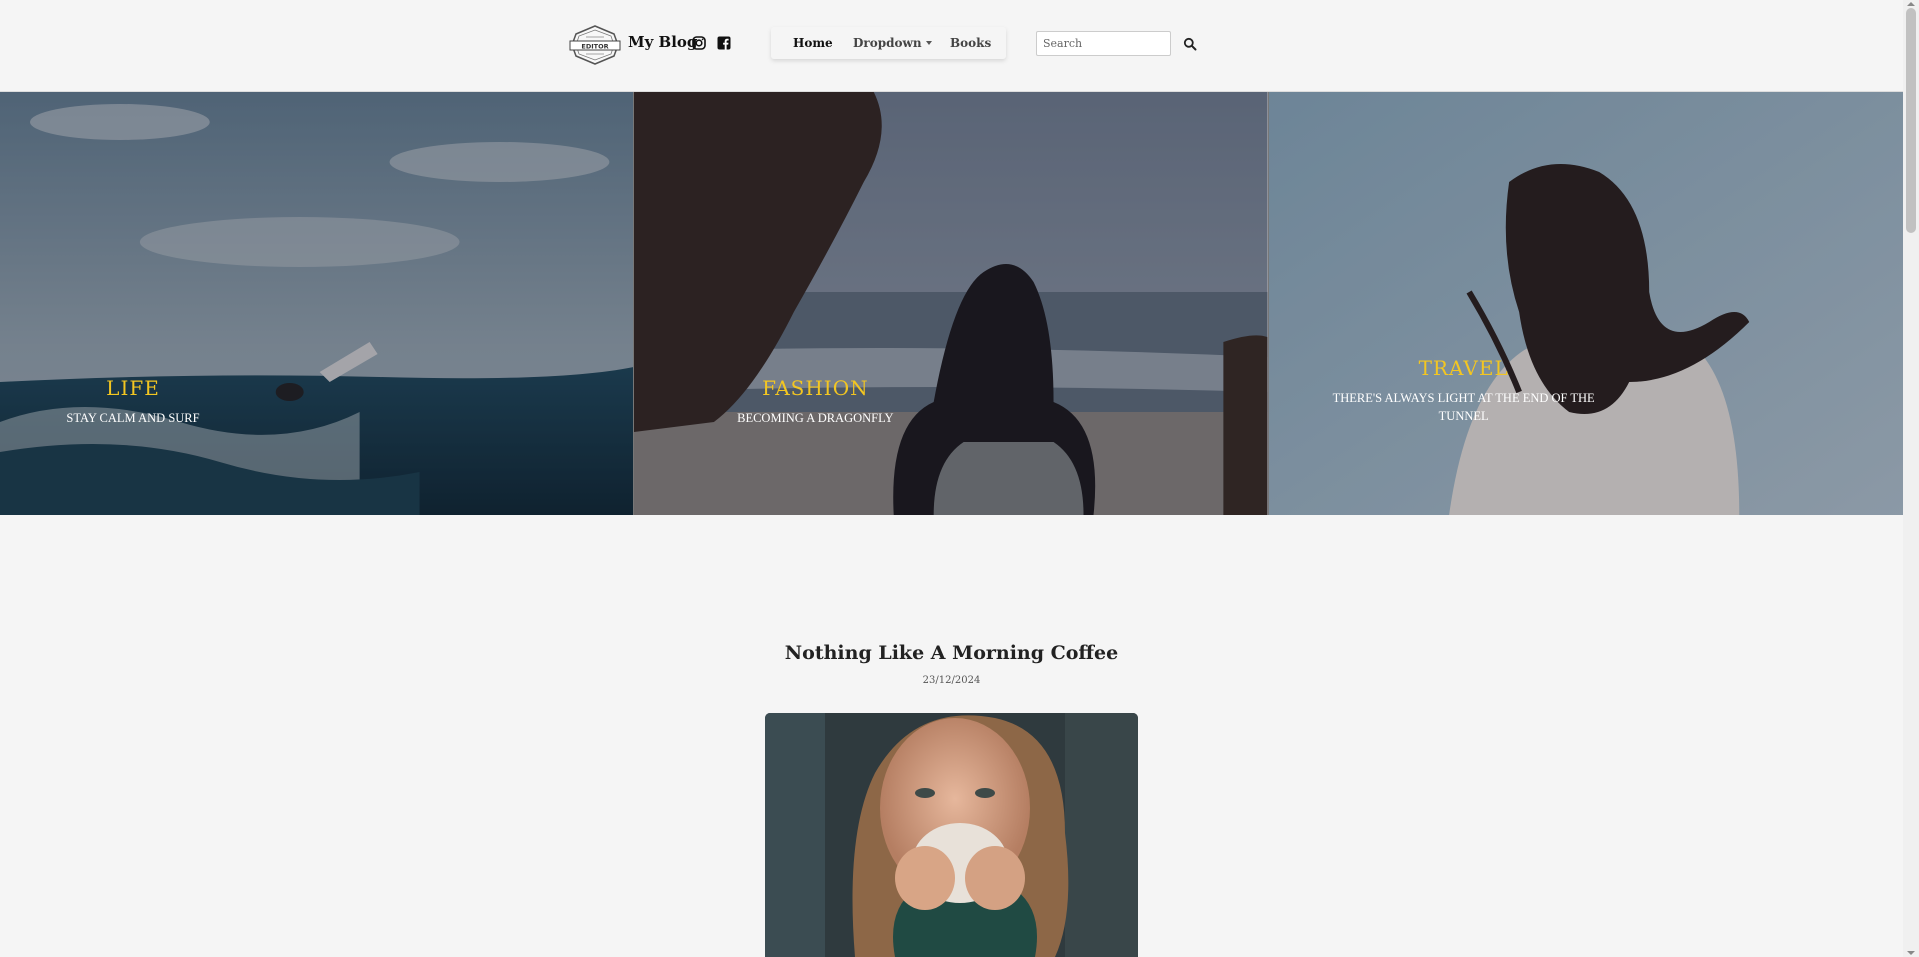 The width and height of the screenshot is (1919, 957). What do you see at coordinates (1103, 43) in the screenshot?
I see `search-input` at bounding box center [1103, 43].